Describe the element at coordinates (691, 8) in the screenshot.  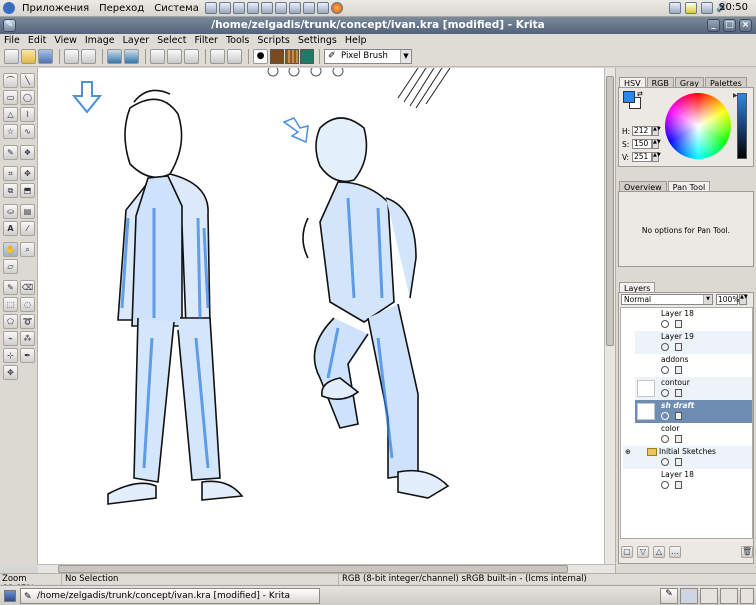
I see `tray-notes-icon` at that location.